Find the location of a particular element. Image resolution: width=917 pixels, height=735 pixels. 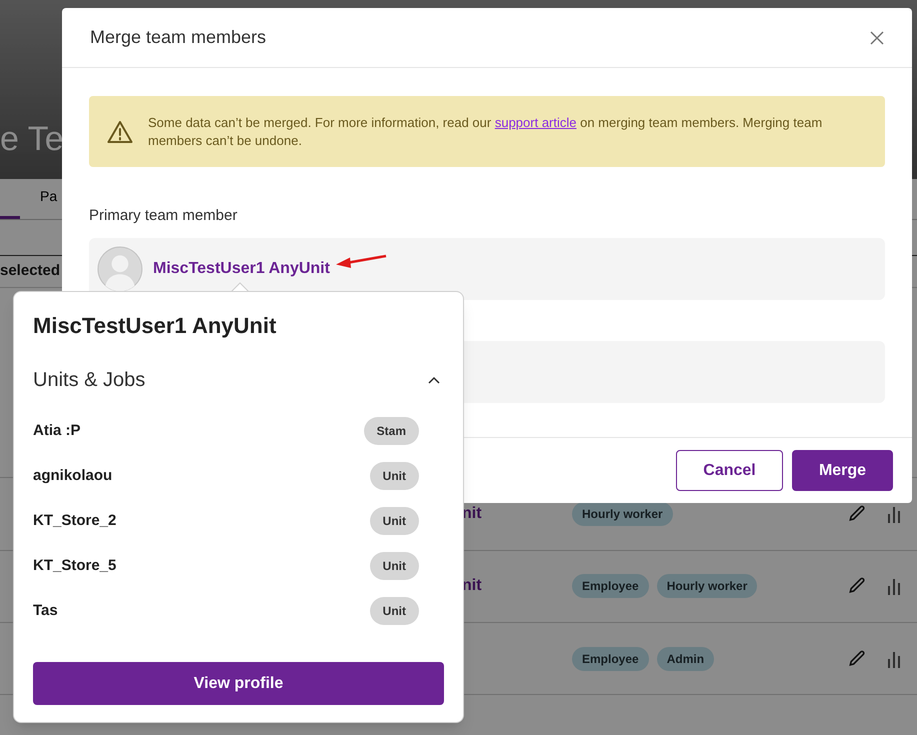

unit-badge: Stam is located at coordinates (391, 431).